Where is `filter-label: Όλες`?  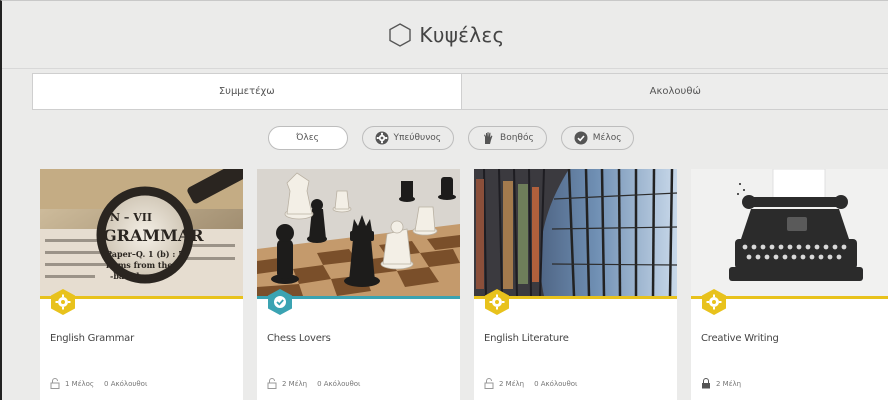
filter-label: Όλες is located at coordinates (307, 138).